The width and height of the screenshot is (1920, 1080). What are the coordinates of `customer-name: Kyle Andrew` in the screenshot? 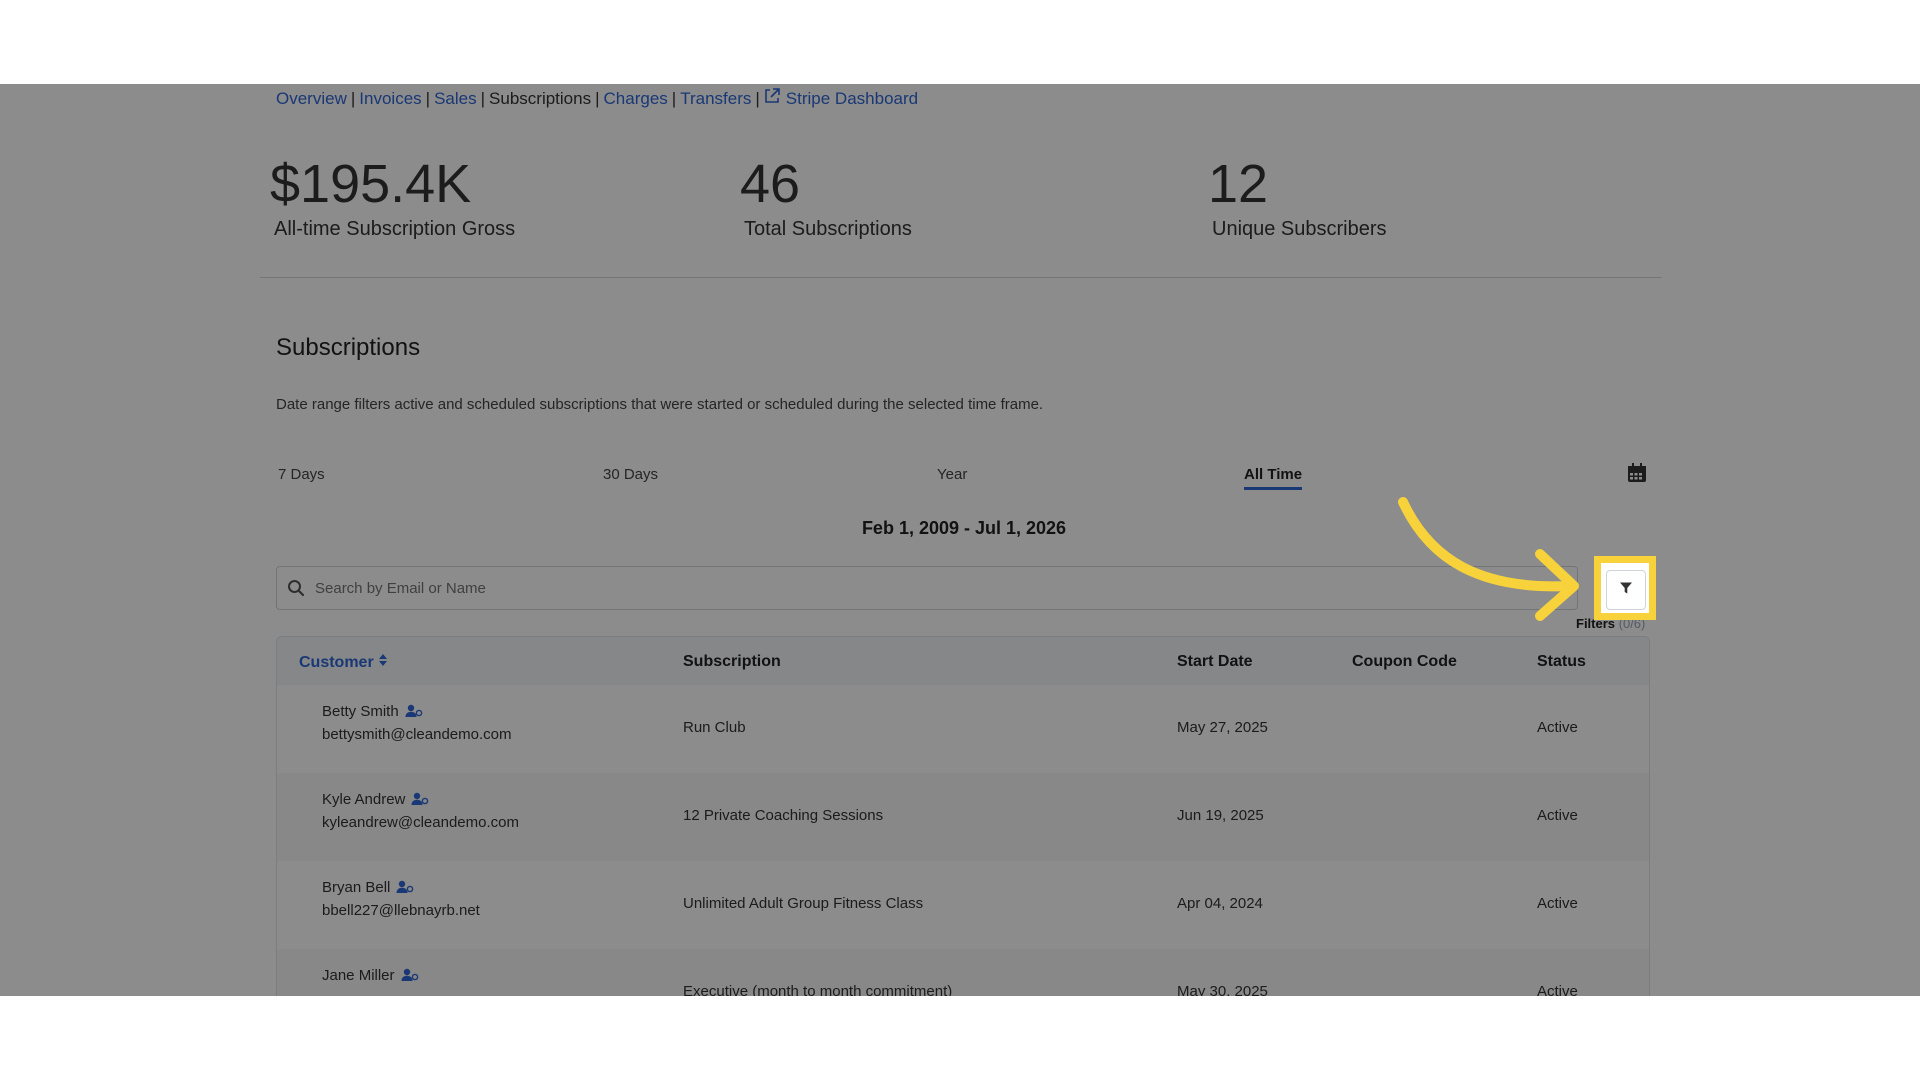 It's located at (420, 800).